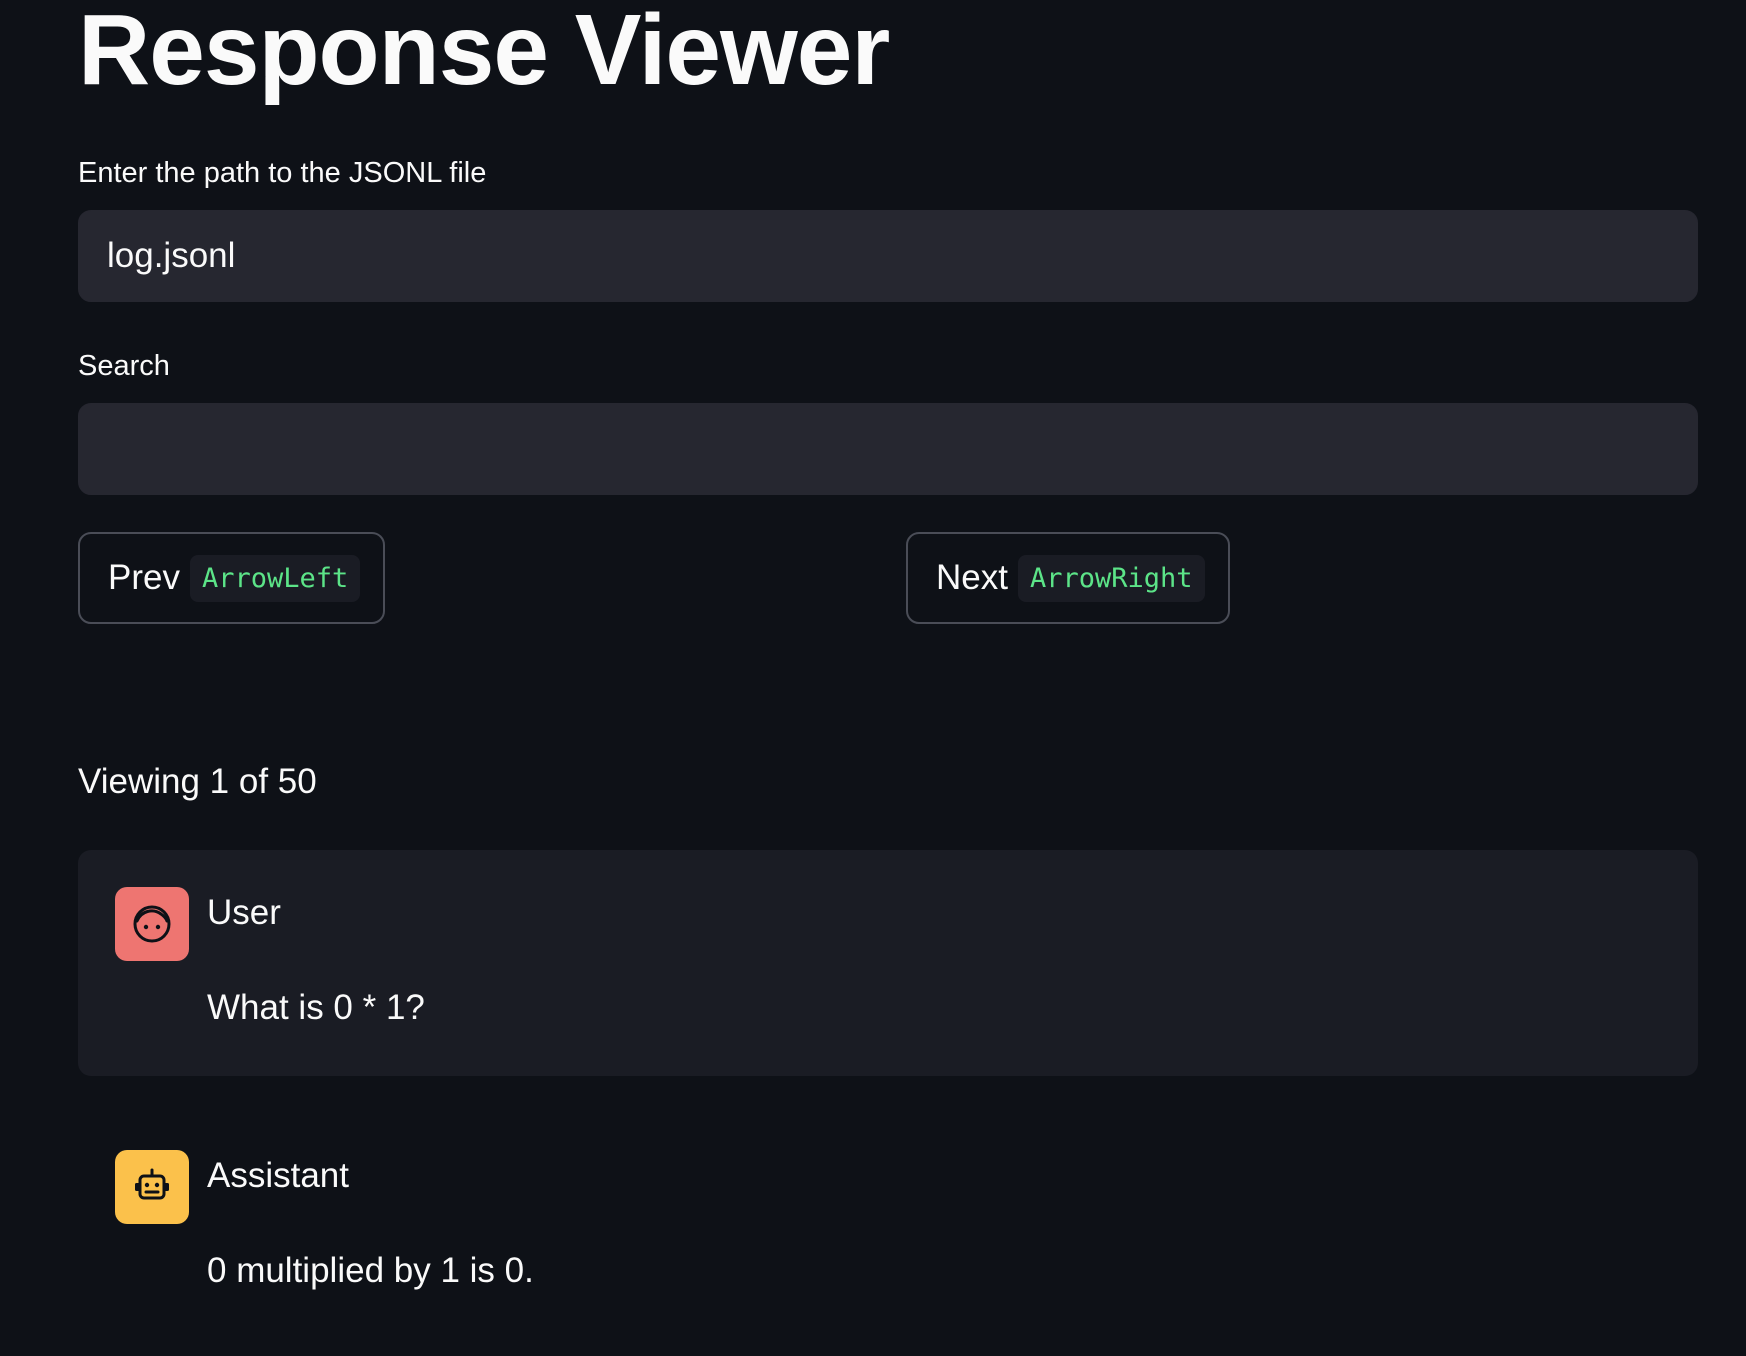  I want to click on viewing-counter: Viewing 1 of 50, so click(197, 781).